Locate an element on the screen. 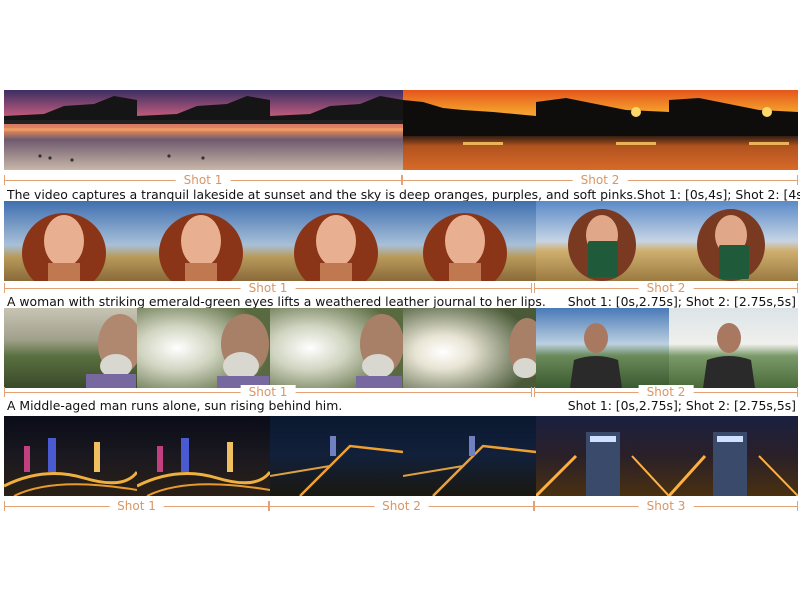  shot-label: Shot 3 is located at coordinates (666, 506).